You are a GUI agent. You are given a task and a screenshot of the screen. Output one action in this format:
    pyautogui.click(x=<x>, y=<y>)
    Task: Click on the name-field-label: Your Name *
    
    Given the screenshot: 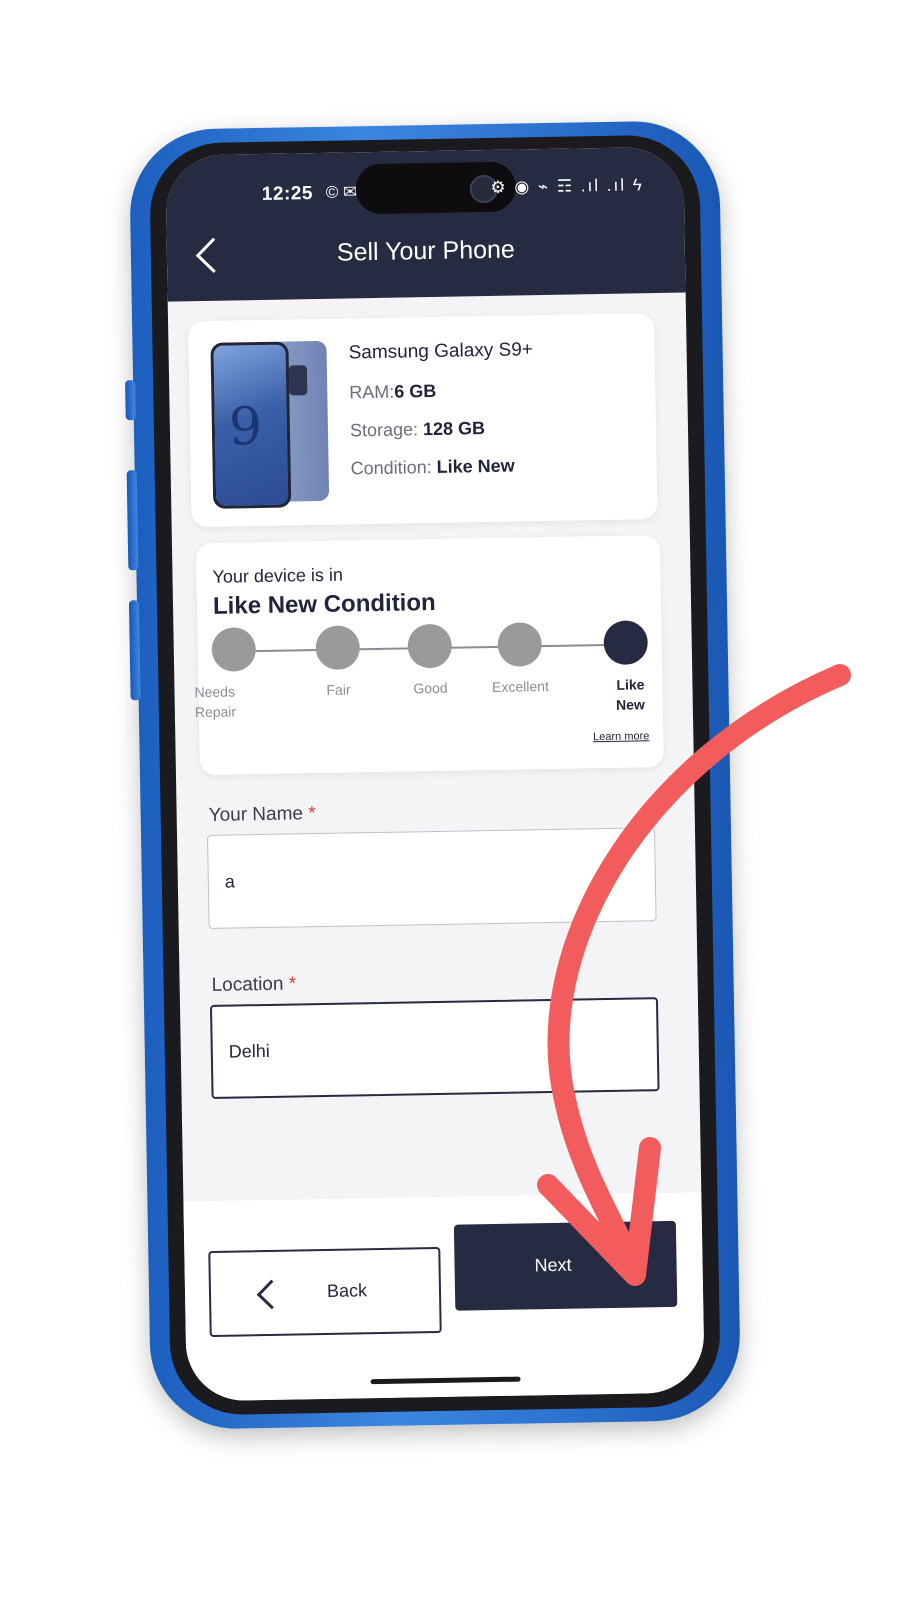 What is the action you would take?
    pyautogui.click(x=261, y=815)
    